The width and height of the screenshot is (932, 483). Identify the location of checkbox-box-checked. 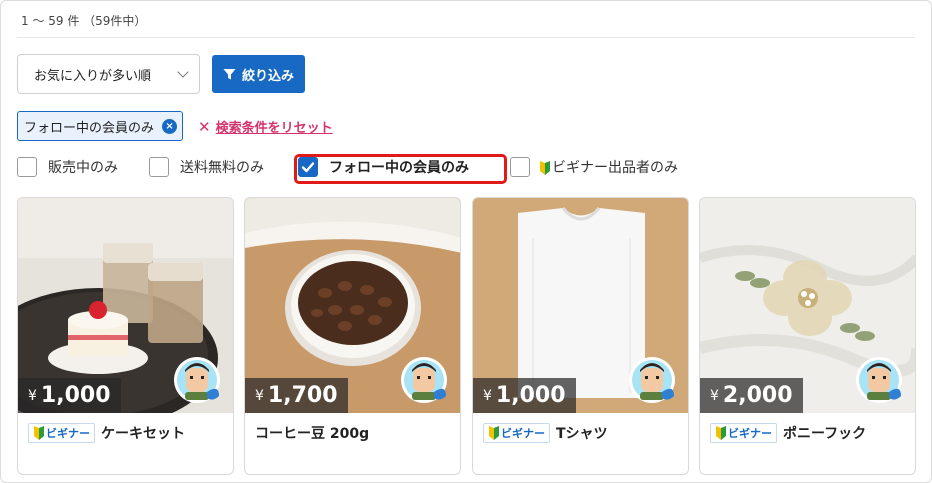
(308, 167).